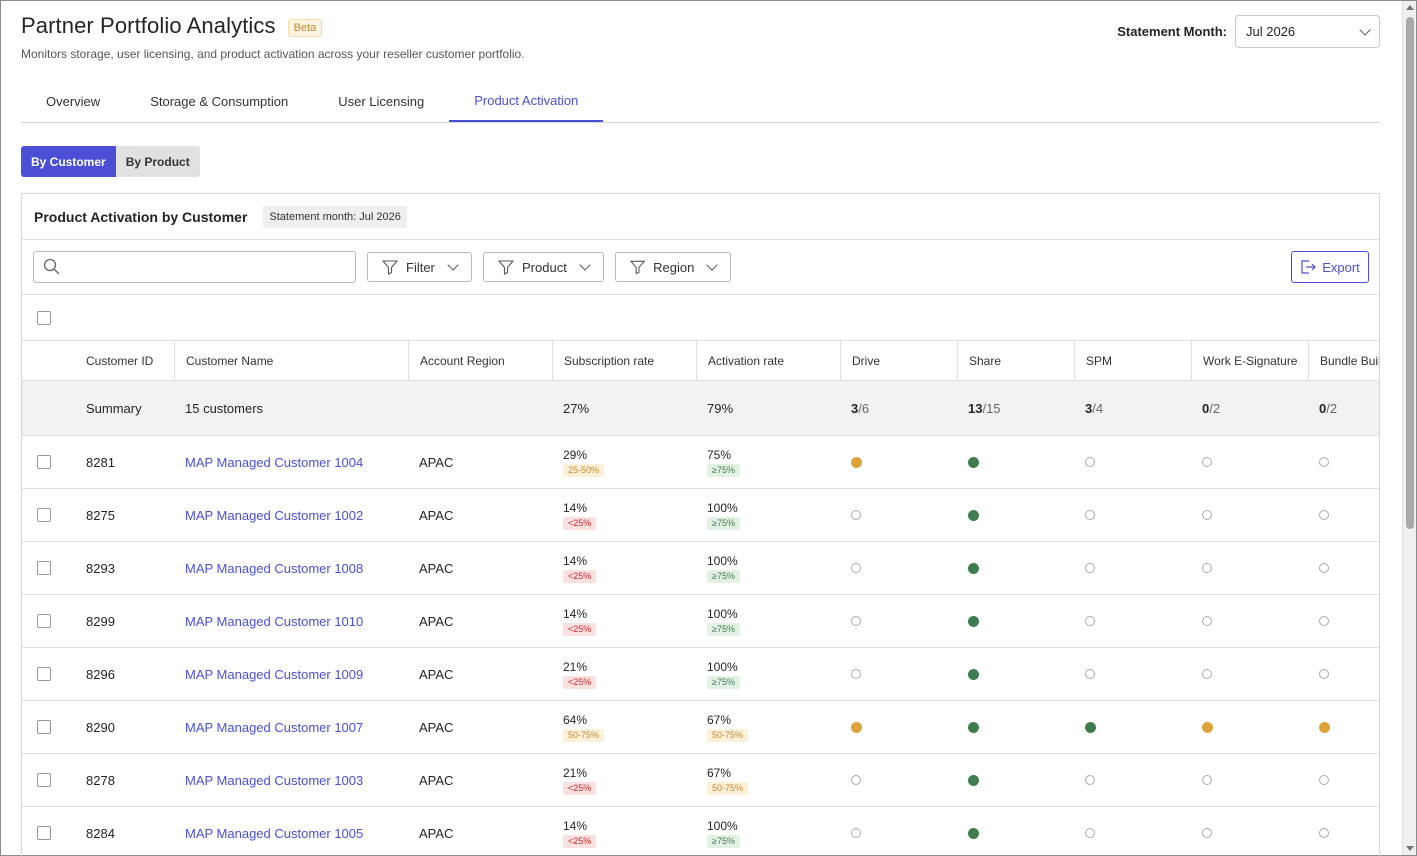 Image resolution: width=1417 pixels, height=856 pixels. Describe the element at coordinates (274, 831) in the screenshot. I see `customer-name-link: MAP Managed Customer 1005` at that location.